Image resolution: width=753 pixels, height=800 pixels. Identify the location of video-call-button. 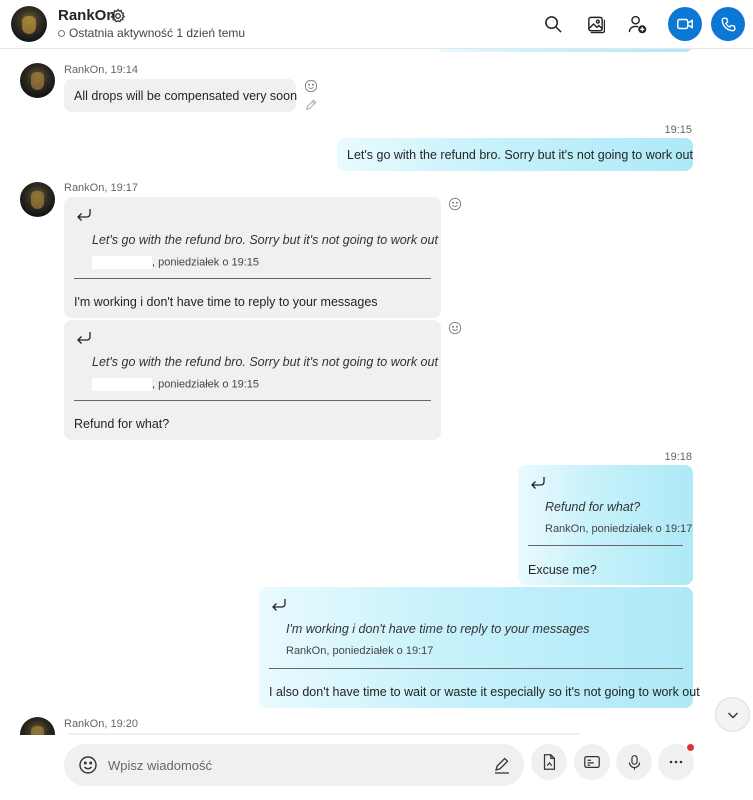
(685, 24).